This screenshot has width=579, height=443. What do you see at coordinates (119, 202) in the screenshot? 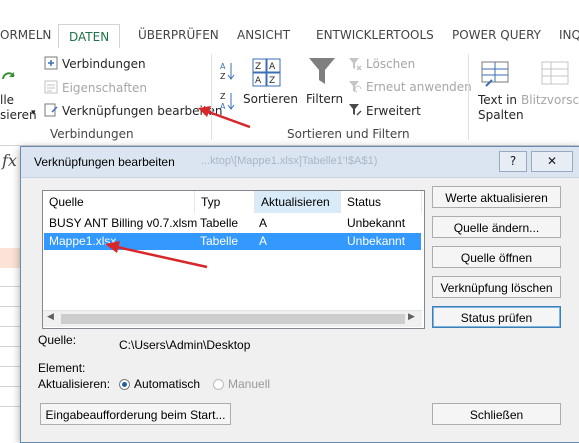
I see `column-header-quelle: Quelle` at bounding box center [119, 202].